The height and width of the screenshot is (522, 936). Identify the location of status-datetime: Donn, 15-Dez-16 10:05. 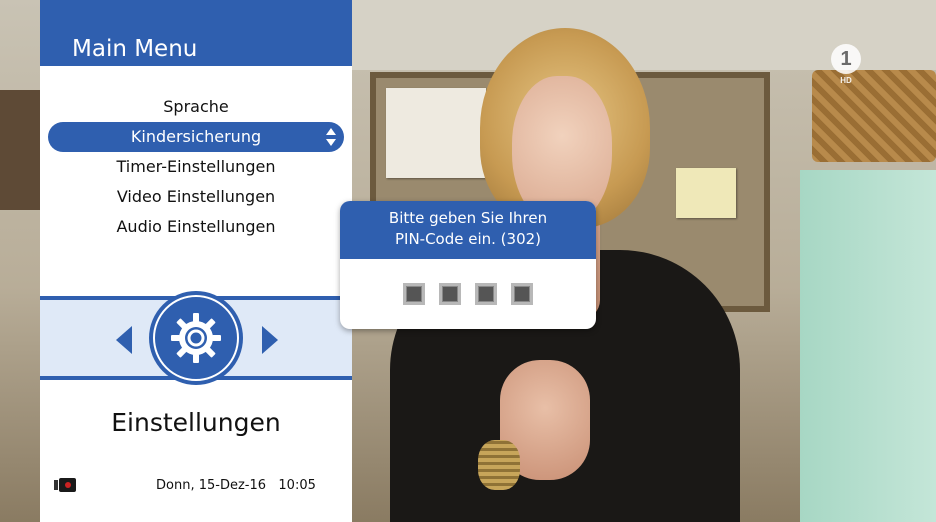
(236, 485).